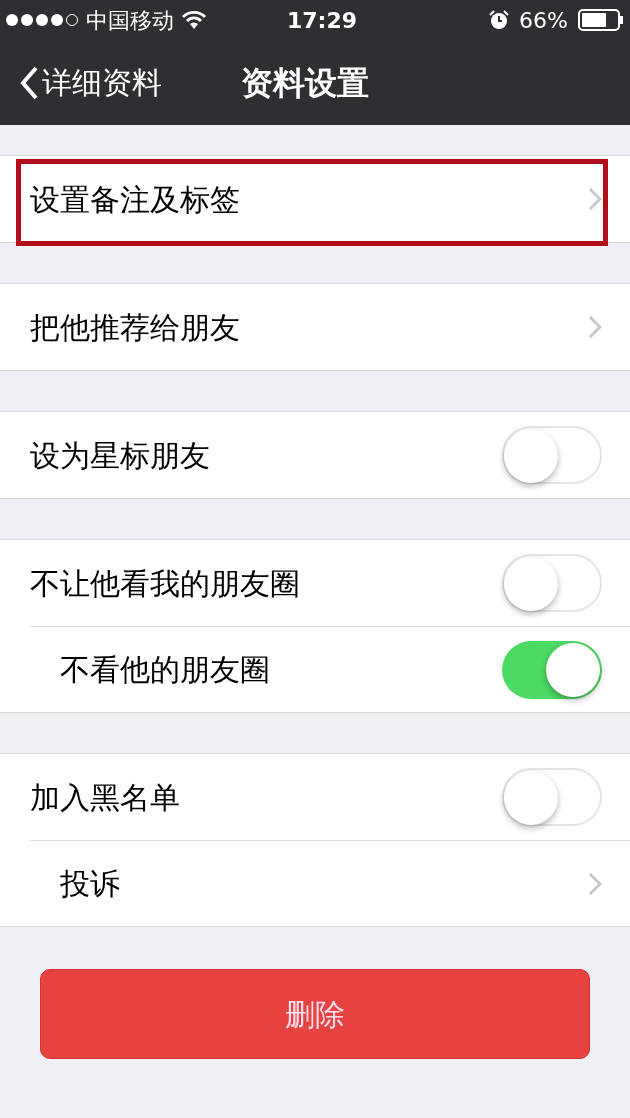 This screenshot has width=630, height=1118. What do you see at coordinates (322, 20) in the screenshot?
I see `clock-time: 17:29` at bounding box center [322, 20].